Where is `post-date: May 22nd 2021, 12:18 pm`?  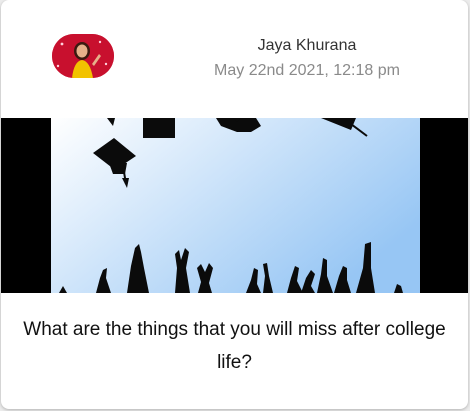
post-date: May 22nd 2021, 12:18 pm is located at coordinates (307, 70).